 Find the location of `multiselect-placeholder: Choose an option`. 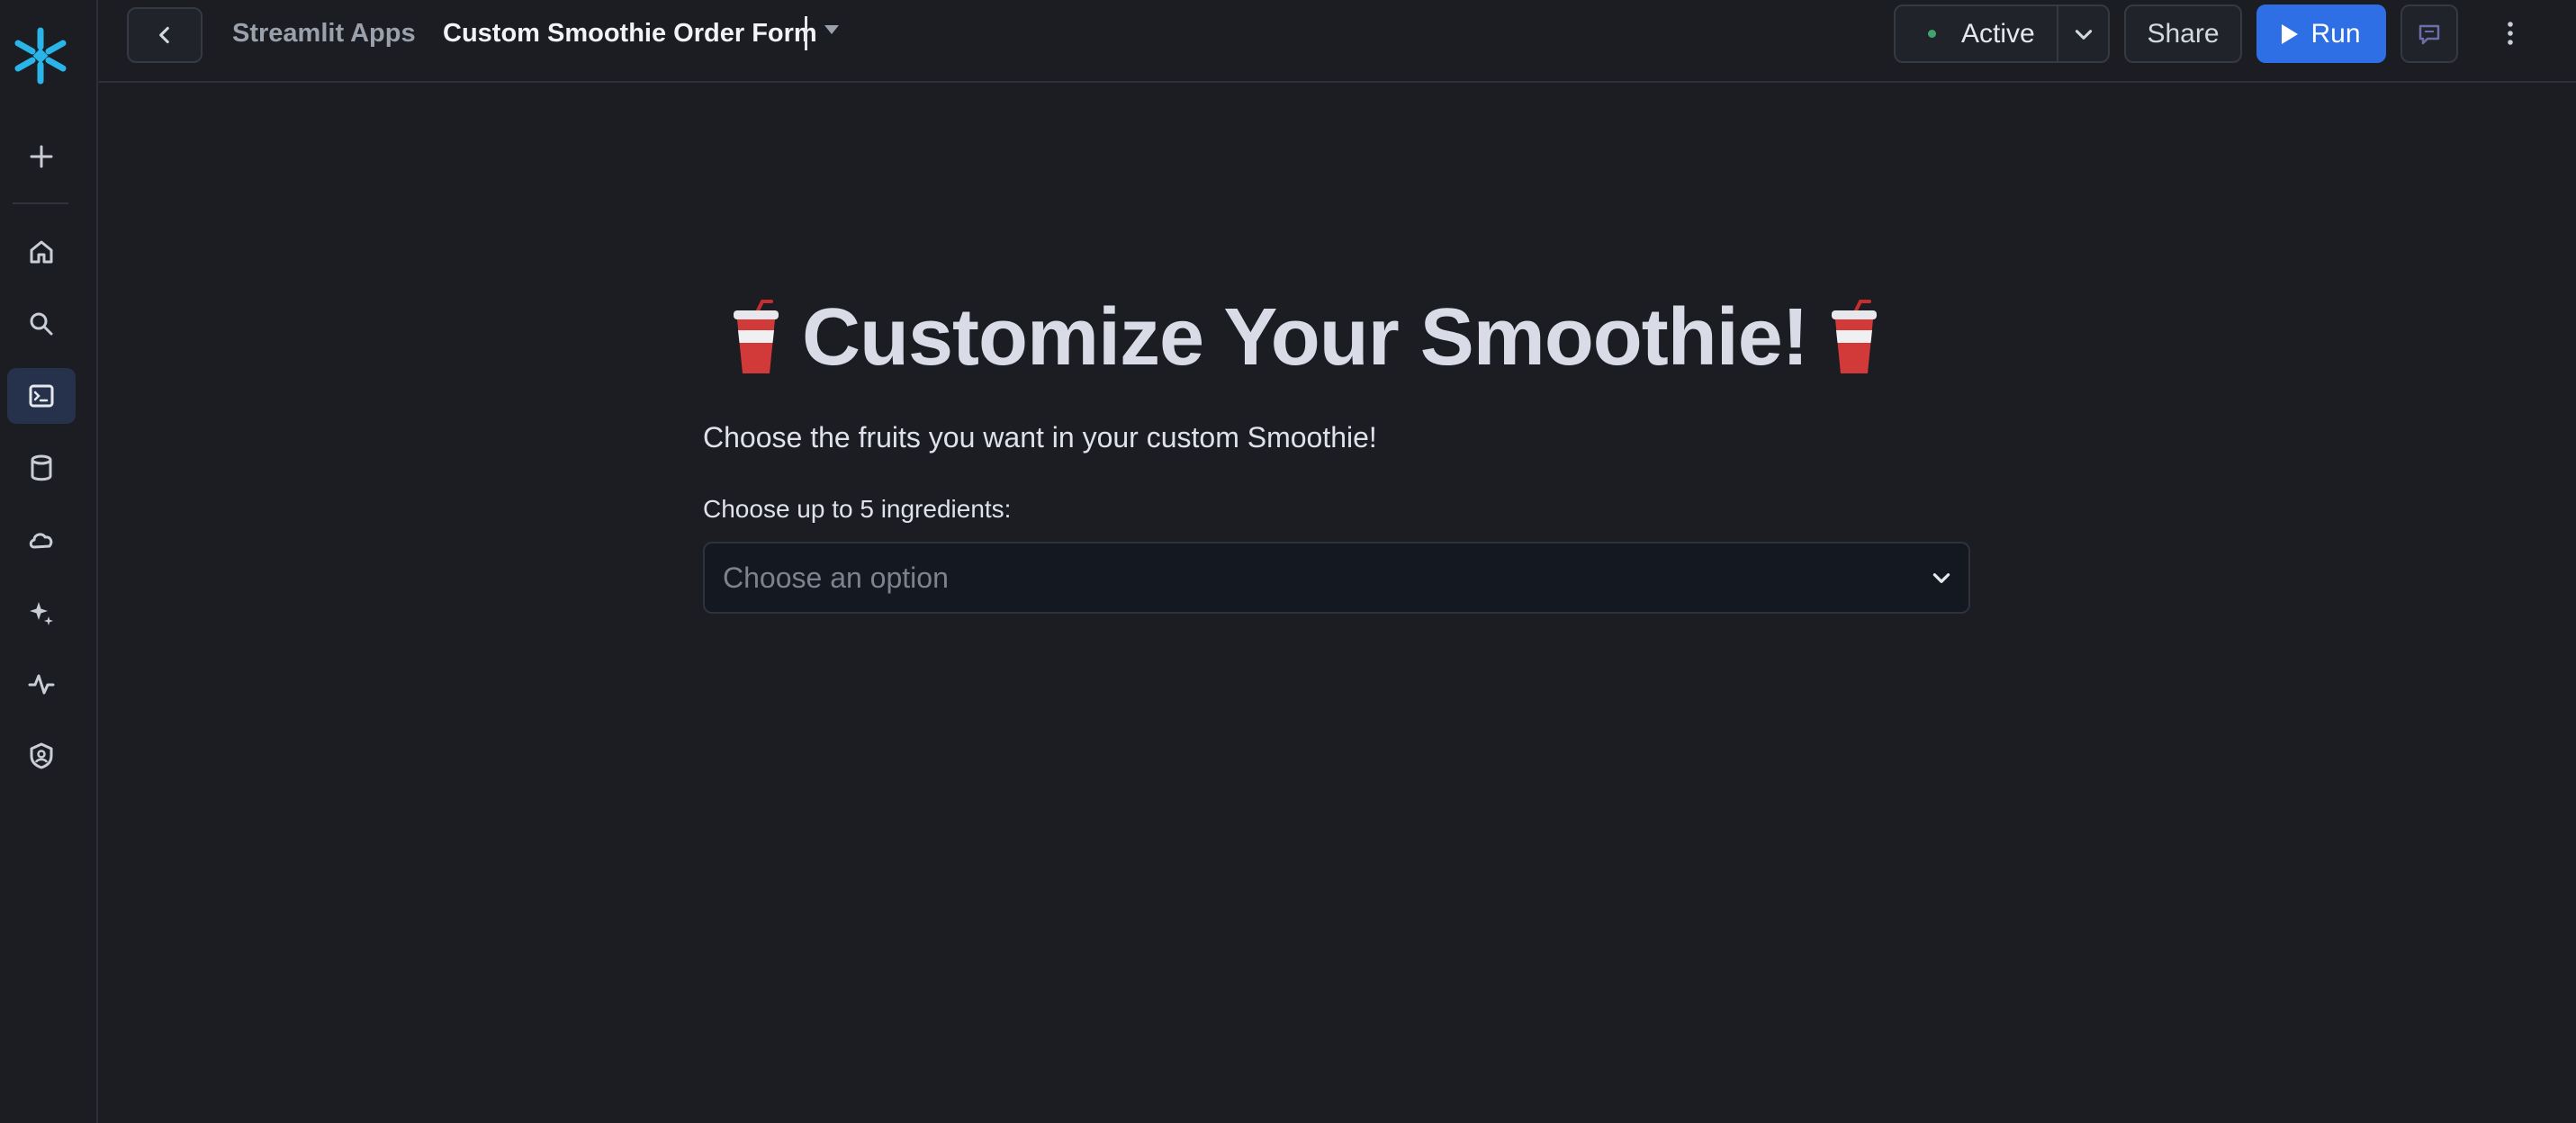

multiselect-placeholder: Choose an option is located at coordinates (836, 577).